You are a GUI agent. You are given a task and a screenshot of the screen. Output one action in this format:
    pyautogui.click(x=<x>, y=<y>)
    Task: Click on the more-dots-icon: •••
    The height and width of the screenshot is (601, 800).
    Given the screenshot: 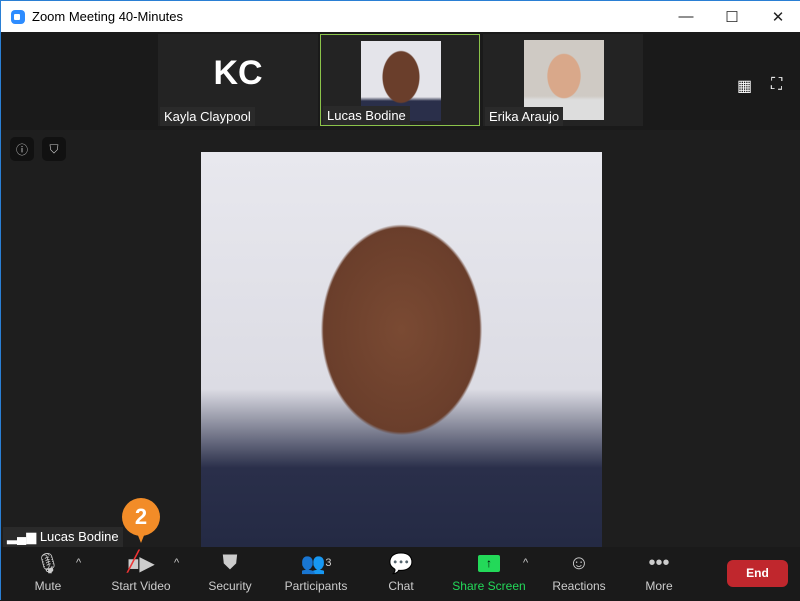 What is the action you would take?
    pyautogui.click(x=659, y=562)
    